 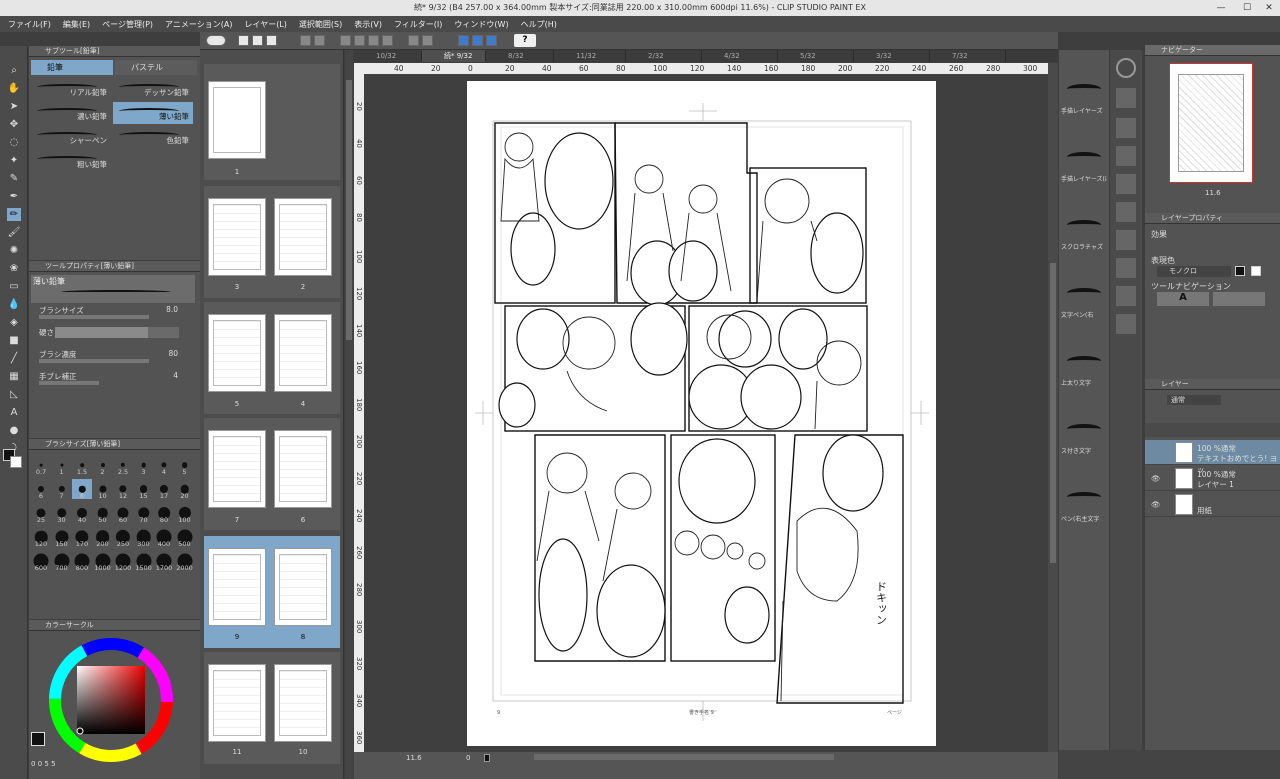 What do you see at coordinates (123, 489) in the screenshot?
I see `brush-size-option: 12` at bounding box center [123, 489].